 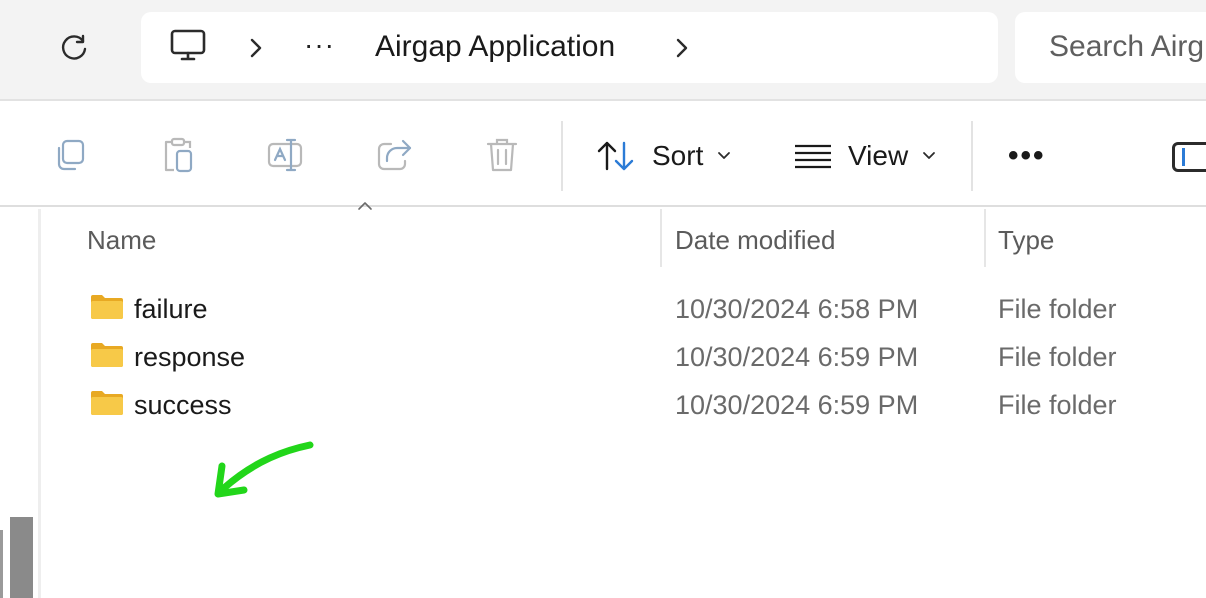 What do you see at coordinates (264, 469) in the screenshot?
I see `annotation-arrow-icon` at bounding box center [264, 469].